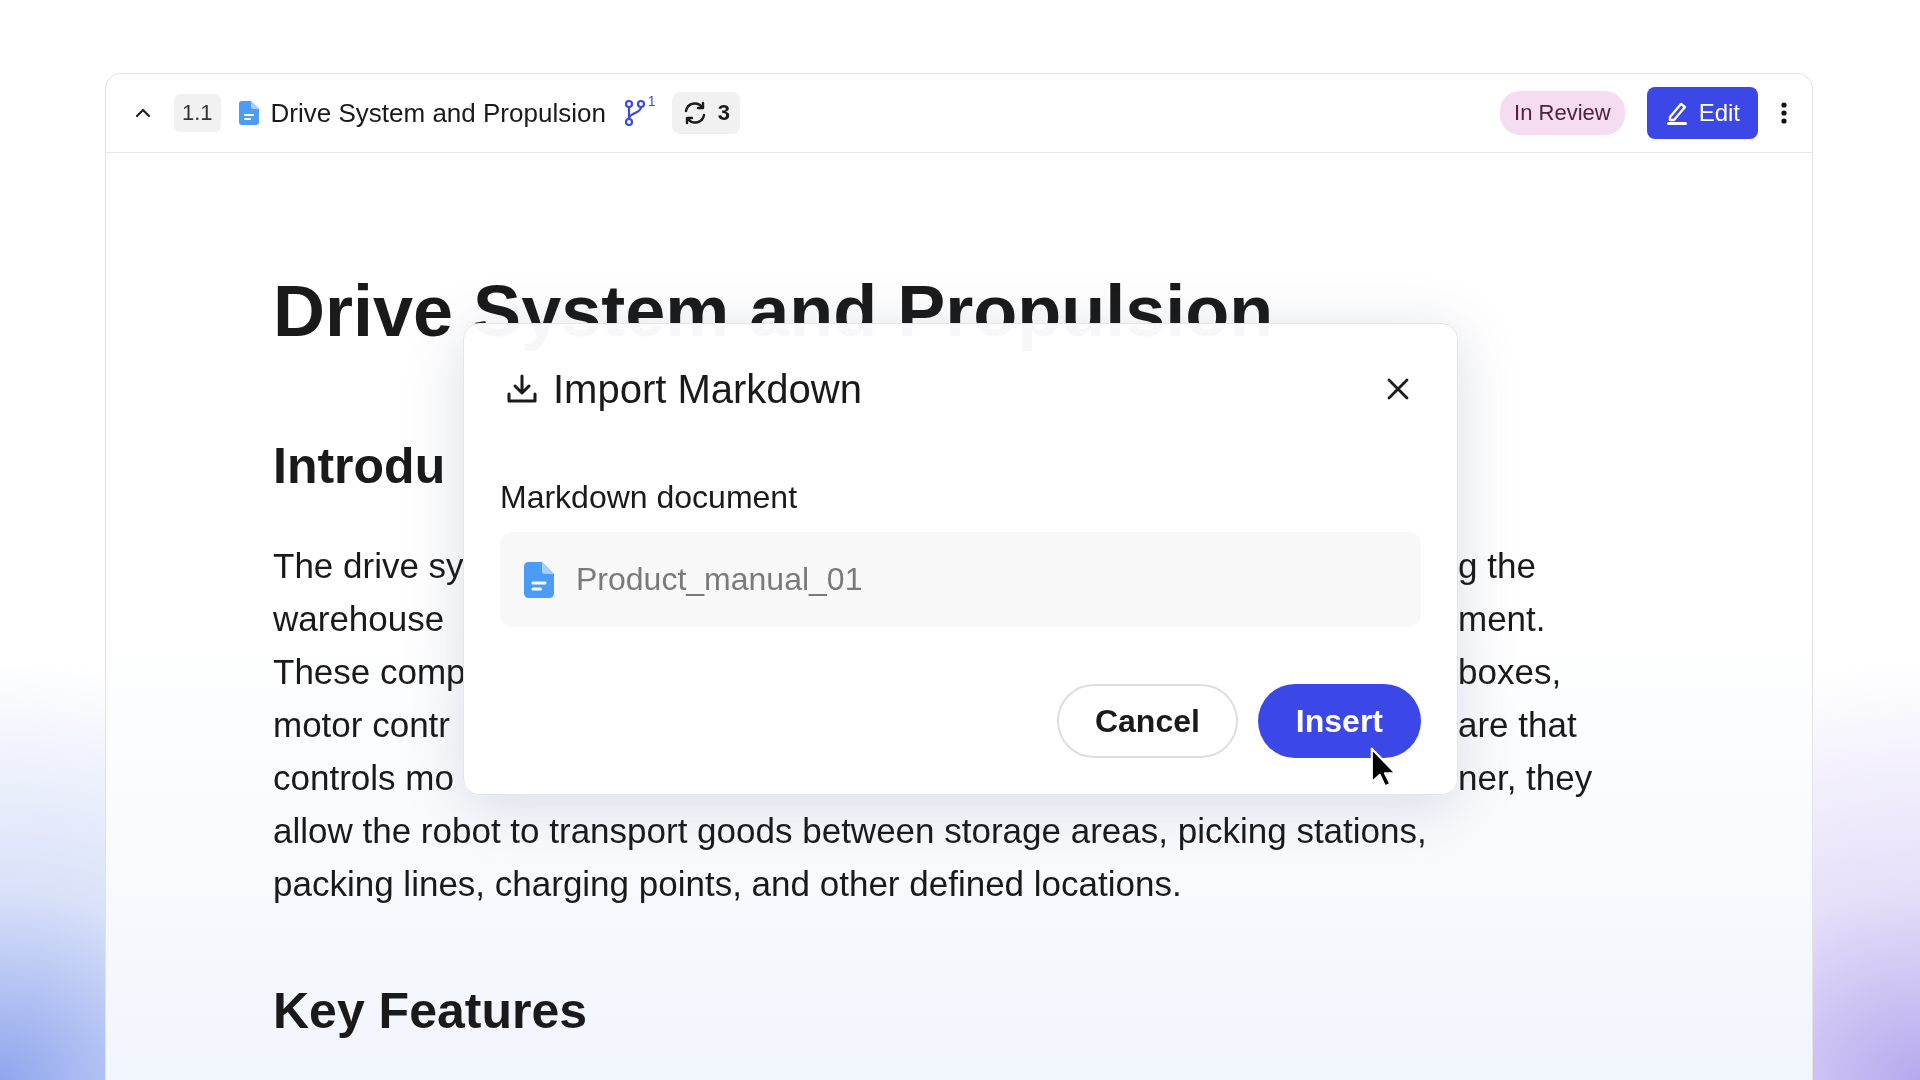 The height and width of the screenshot is (1080, 1920). I want to click on field-label: Markdown document, so click(649, 497).